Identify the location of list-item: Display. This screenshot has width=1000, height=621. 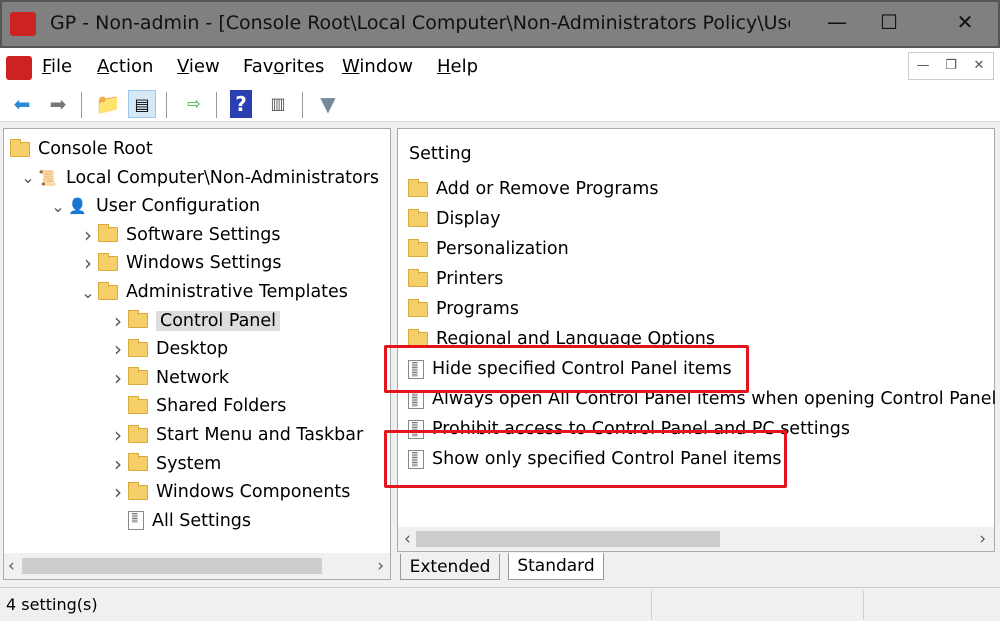
(454, 219).